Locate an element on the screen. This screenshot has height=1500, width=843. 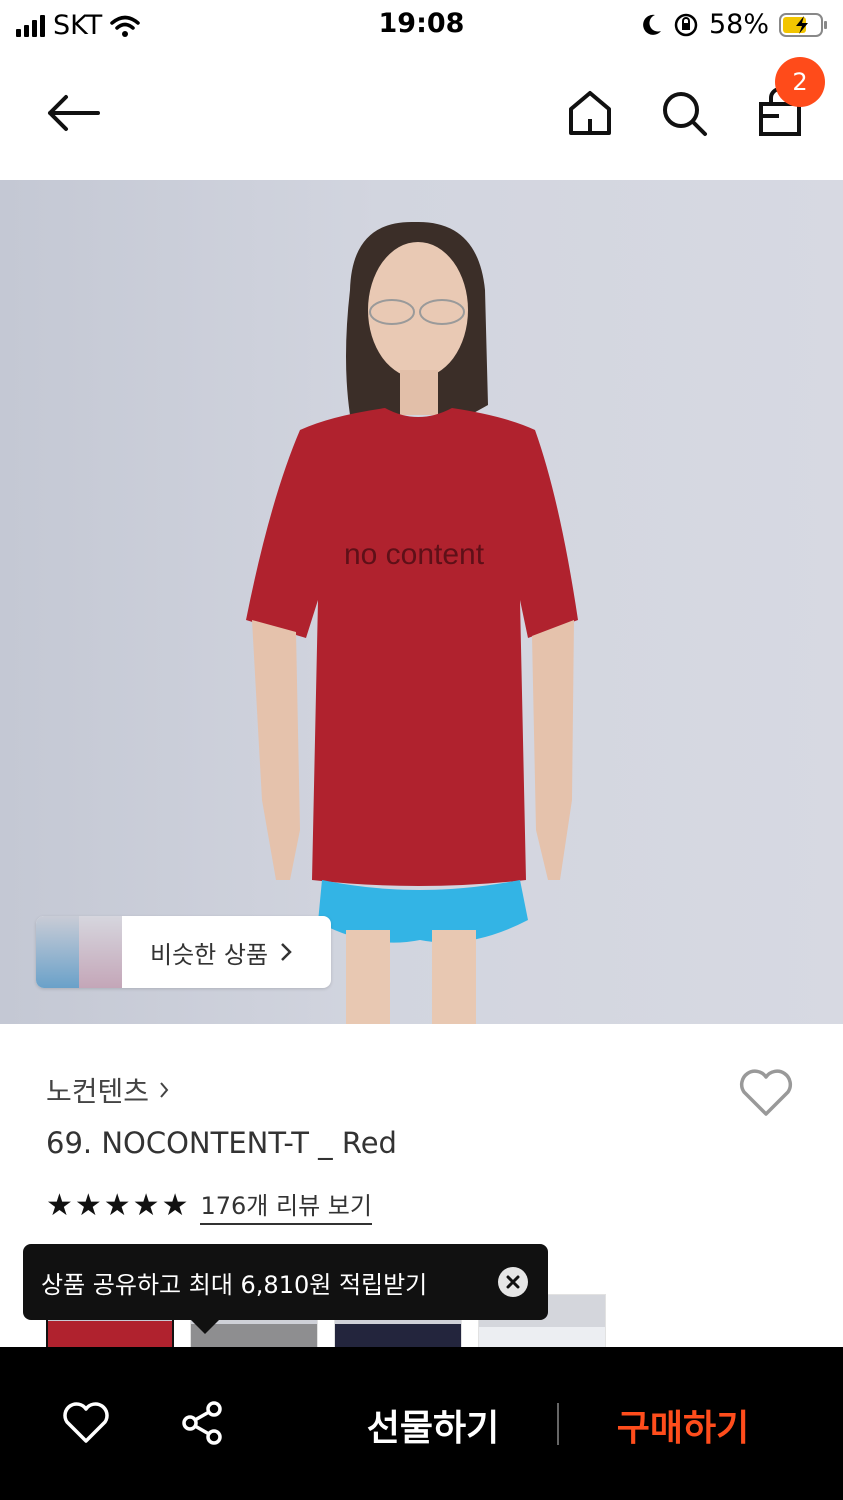
star-rating: ★★★★★ is located at coordinates (118, 1205).